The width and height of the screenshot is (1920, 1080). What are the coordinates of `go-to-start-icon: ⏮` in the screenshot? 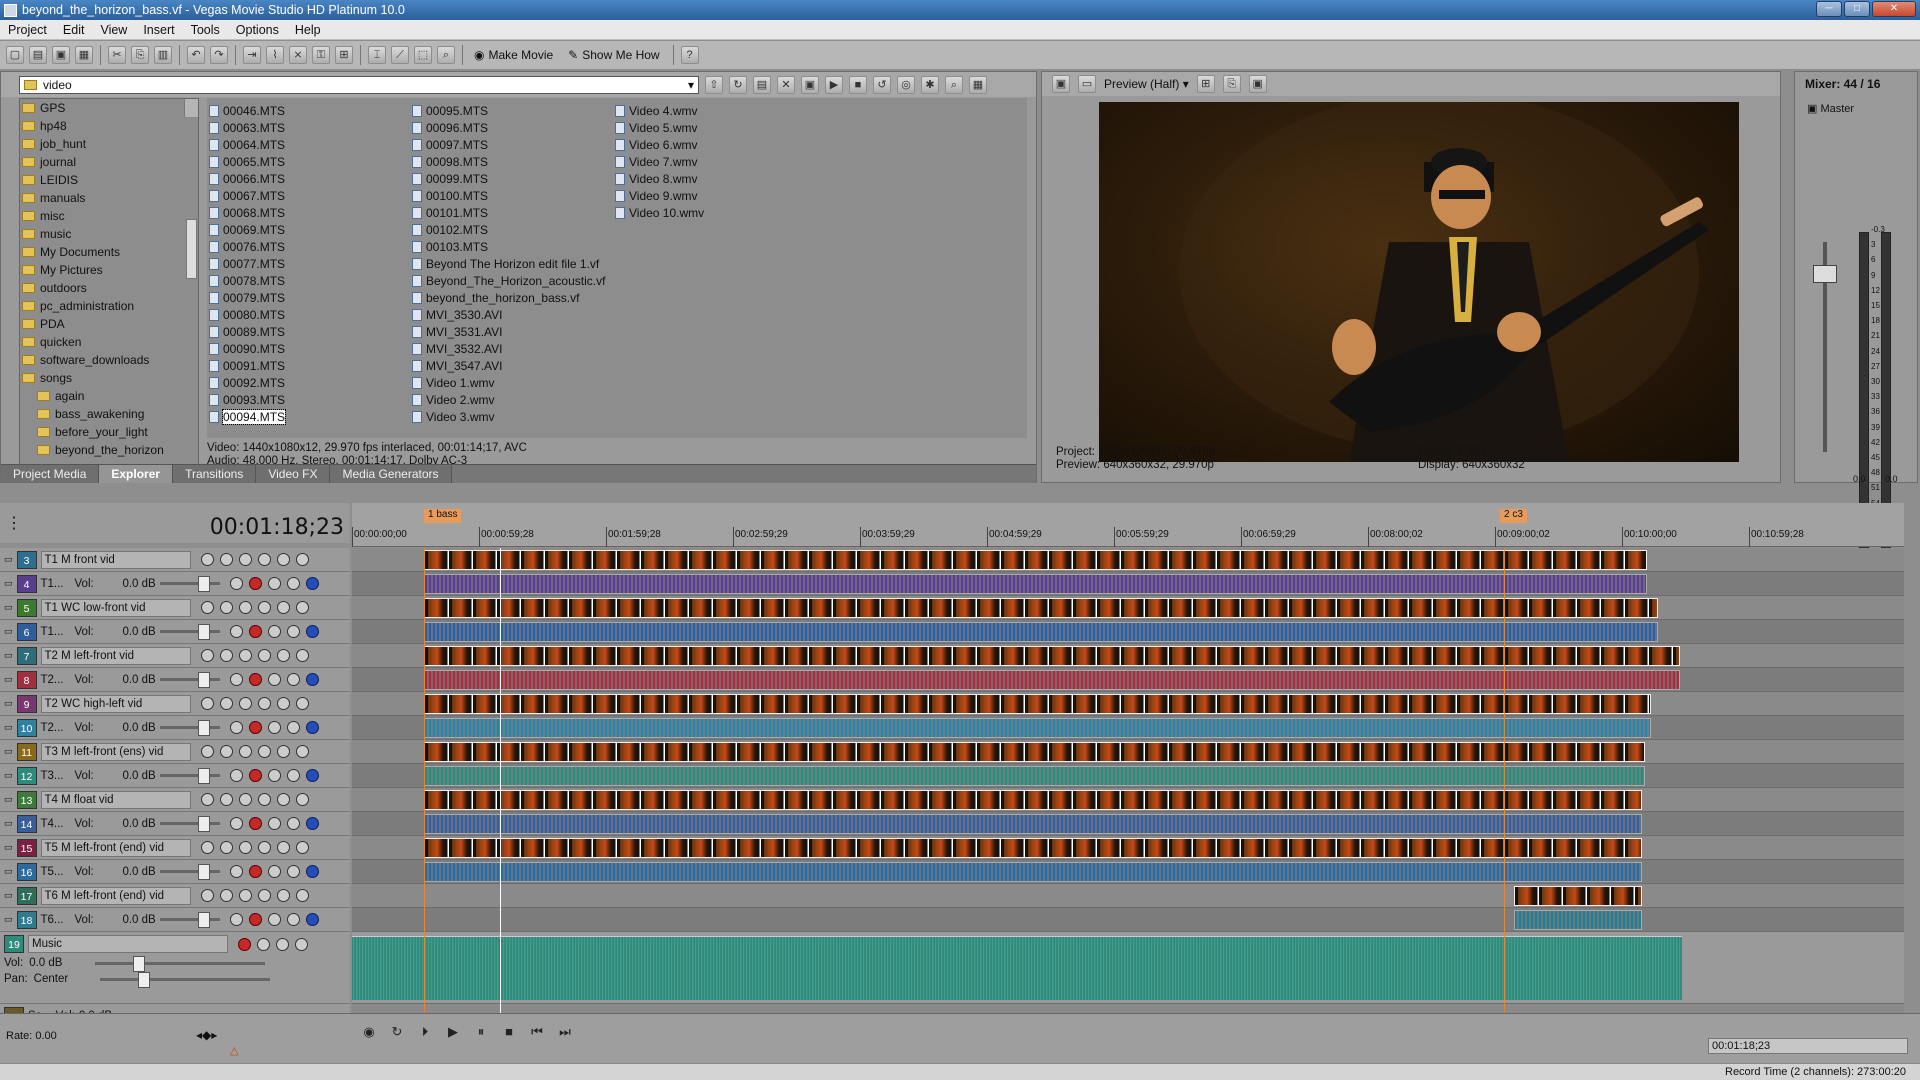 It's located at (537, 1033).